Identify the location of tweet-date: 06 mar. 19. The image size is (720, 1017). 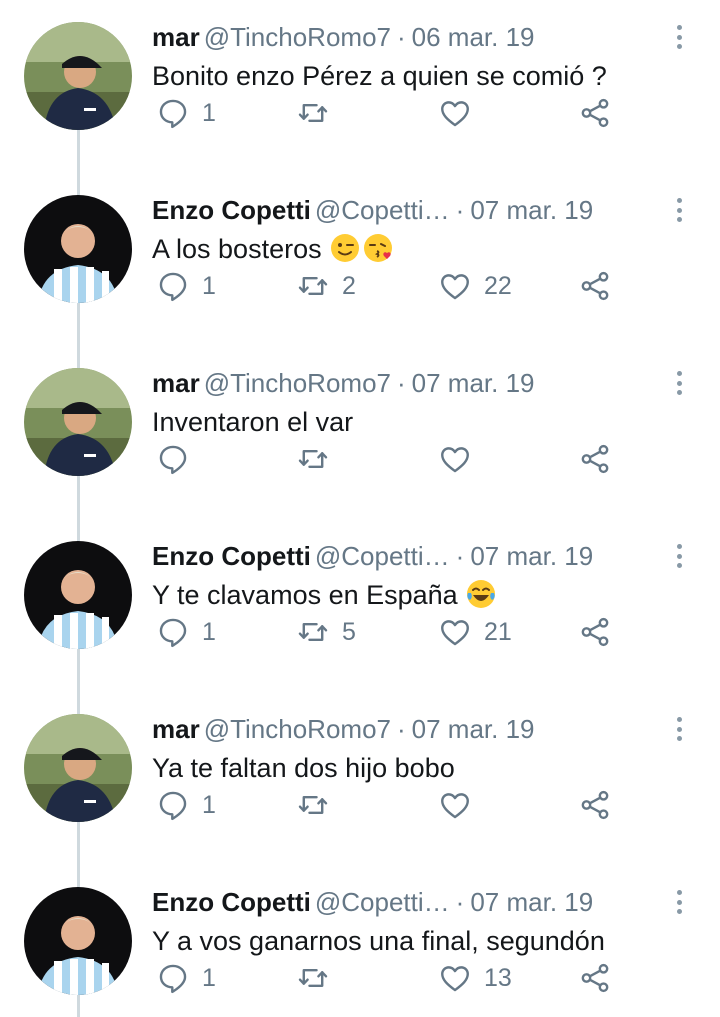
(473, 37).